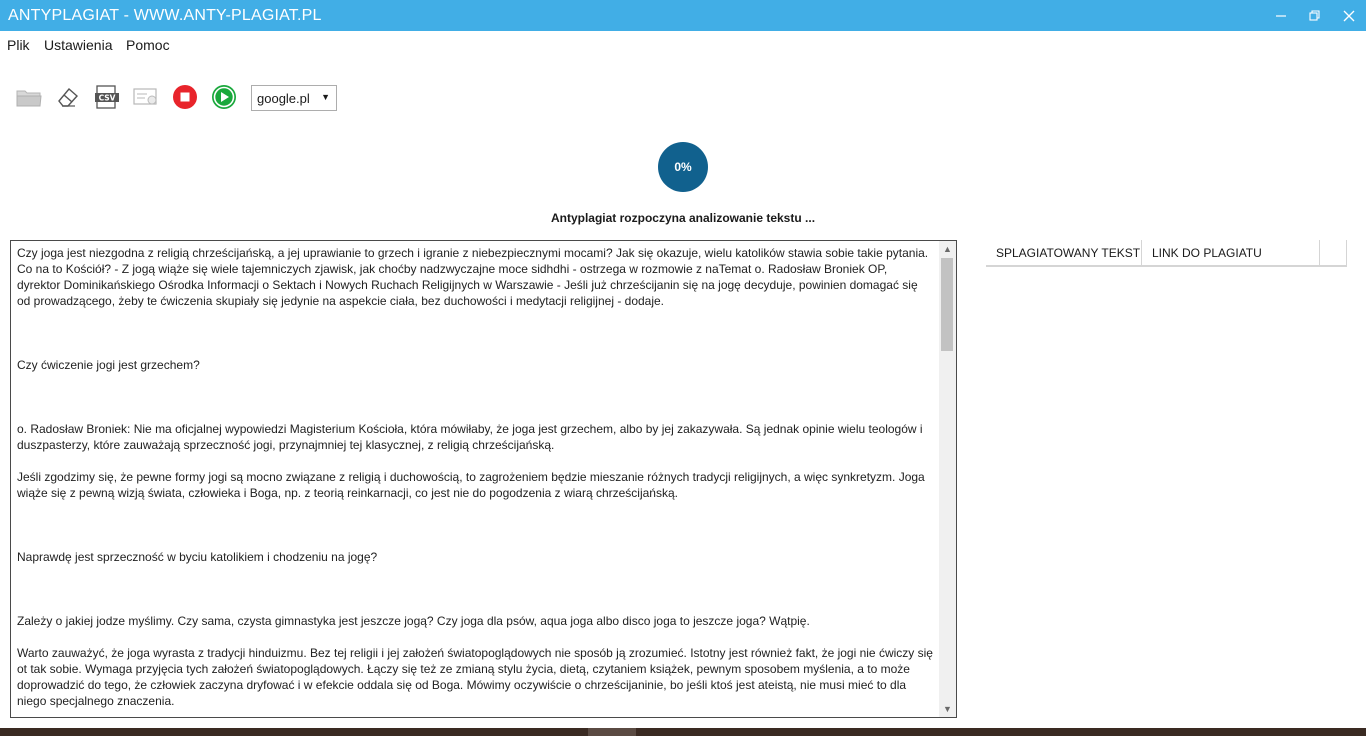 Image resolution: width=1366 pixels, height=736 pixels. I want to click on menu-ustawienia: Ustawienia, so click(78, 45).